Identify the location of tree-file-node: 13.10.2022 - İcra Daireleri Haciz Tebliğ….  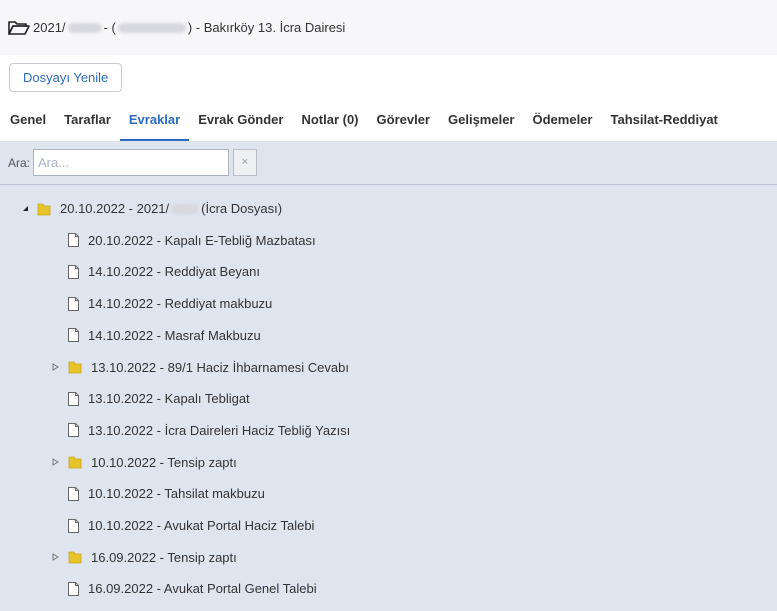
(200, 430).